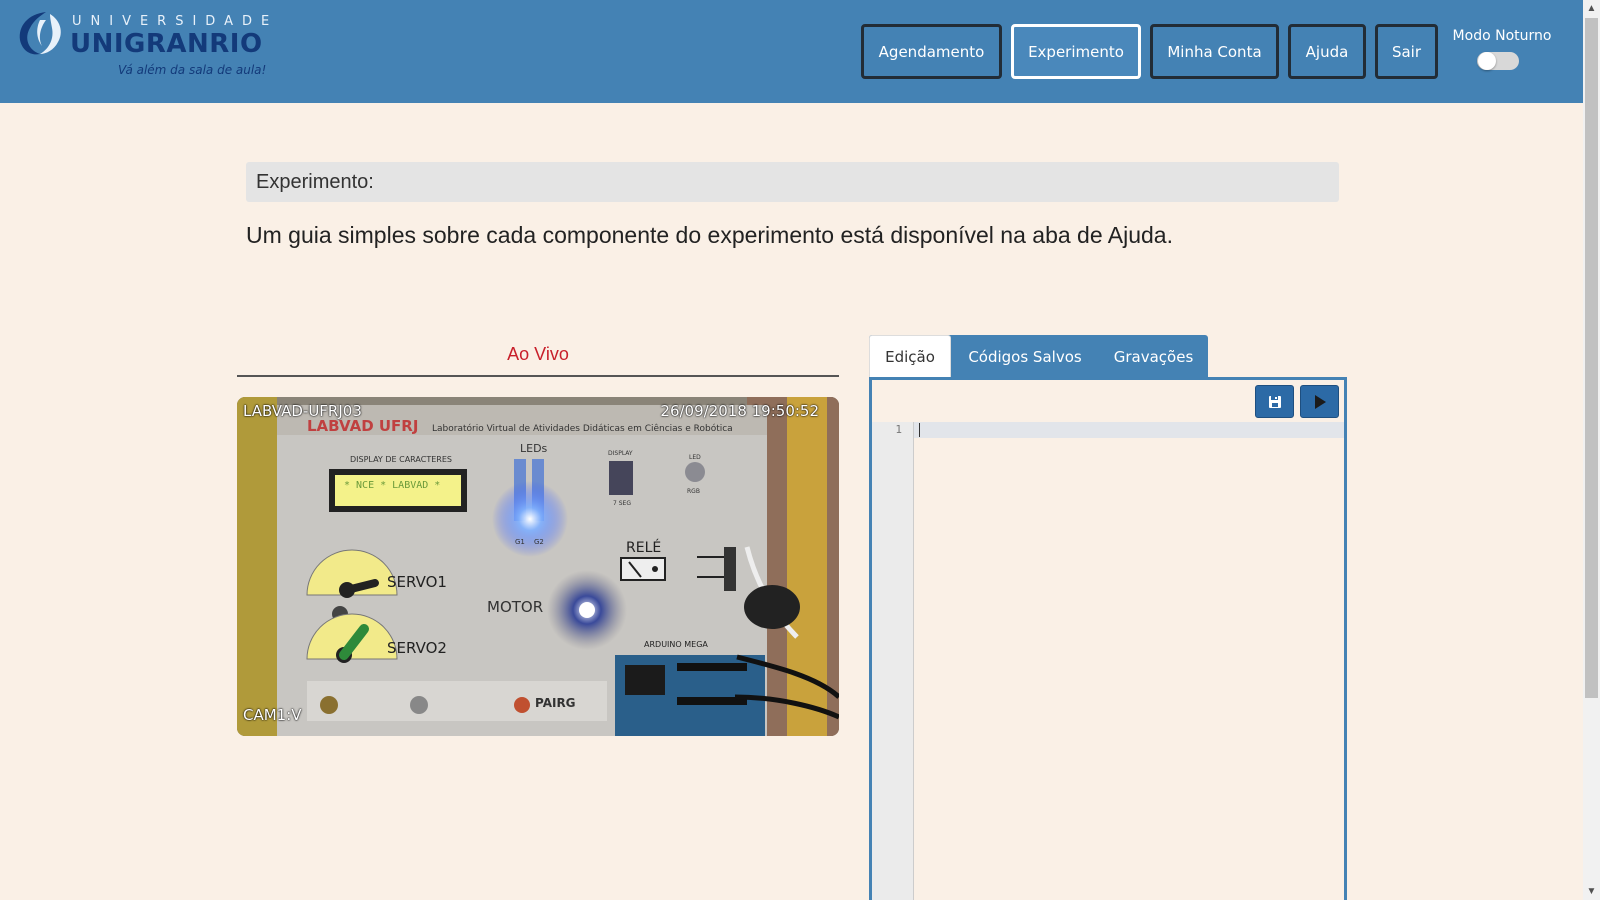  I want to click on logo-tagline: Vá além da sala de aula!, so click(192, 70).